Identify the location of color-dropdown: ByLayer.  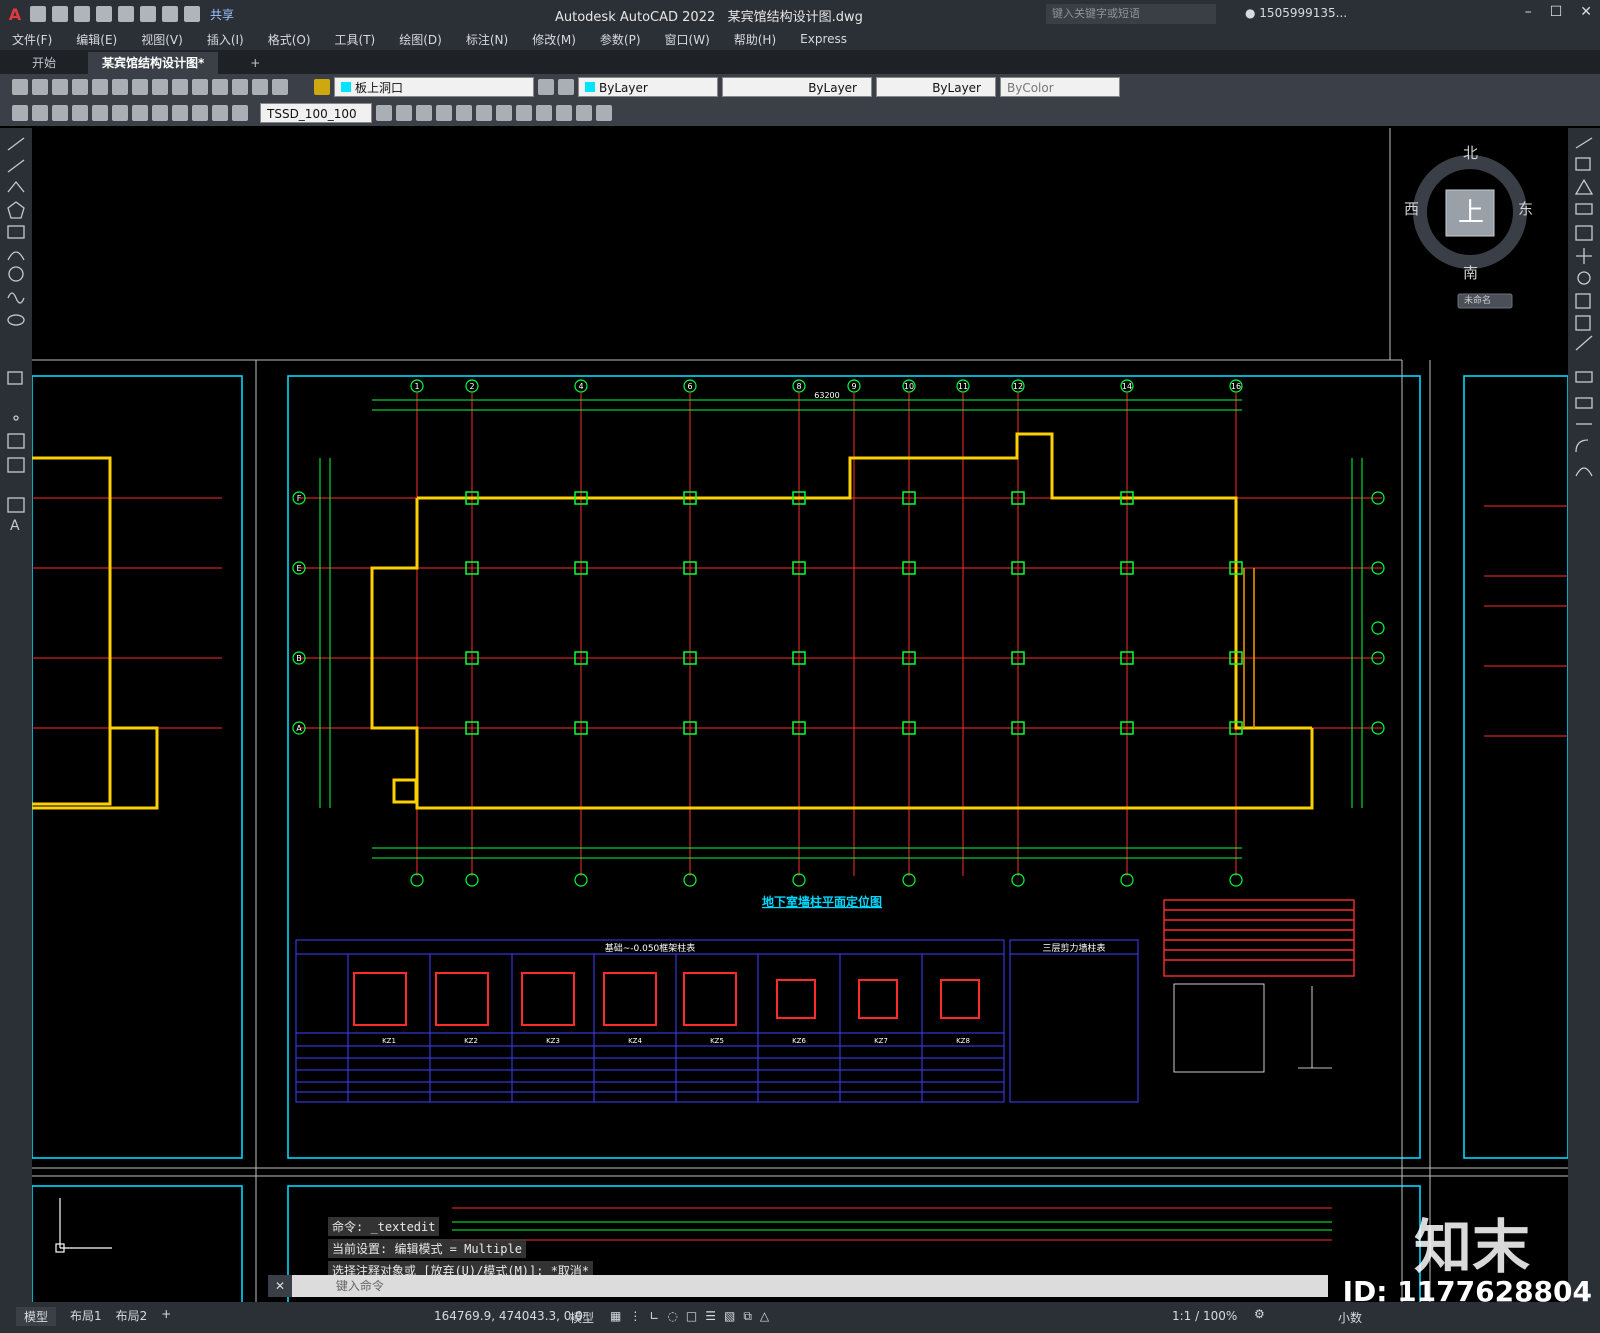
(648, 87).